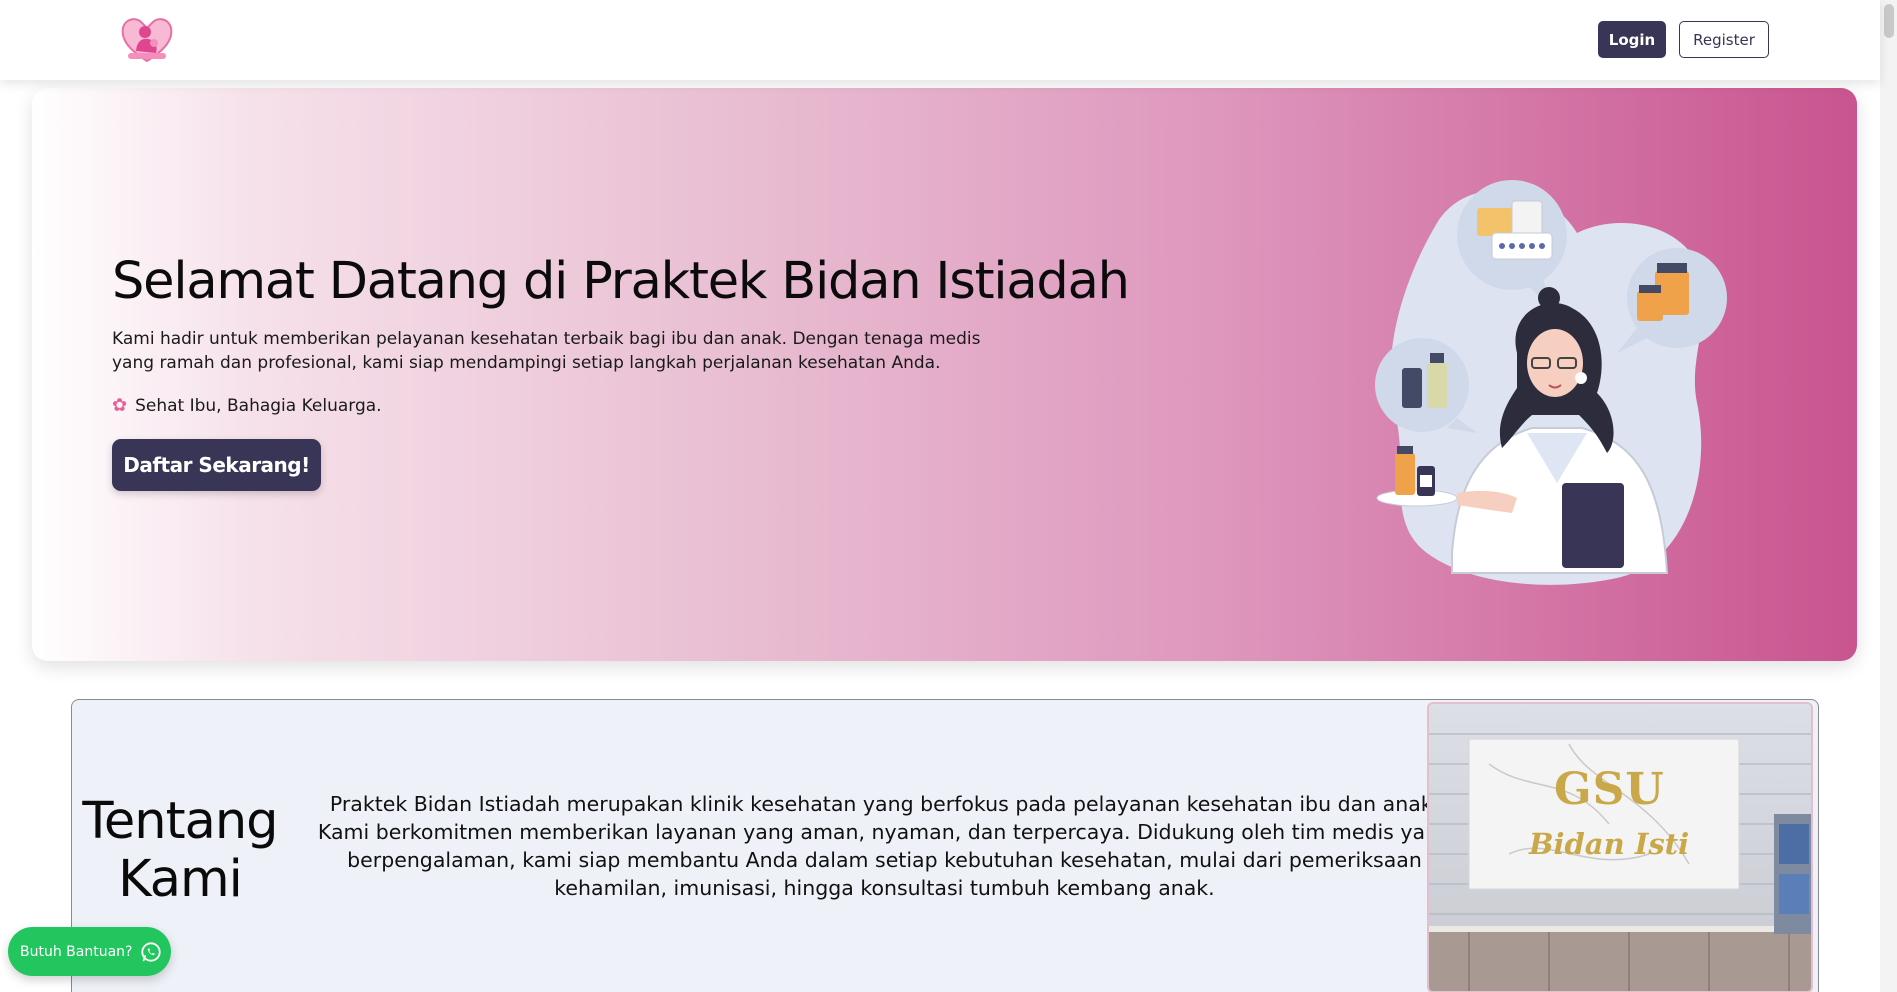  Describe the element at coordinates (151, 951) in the screenshot. I see `whatsapp-icon` at that location.